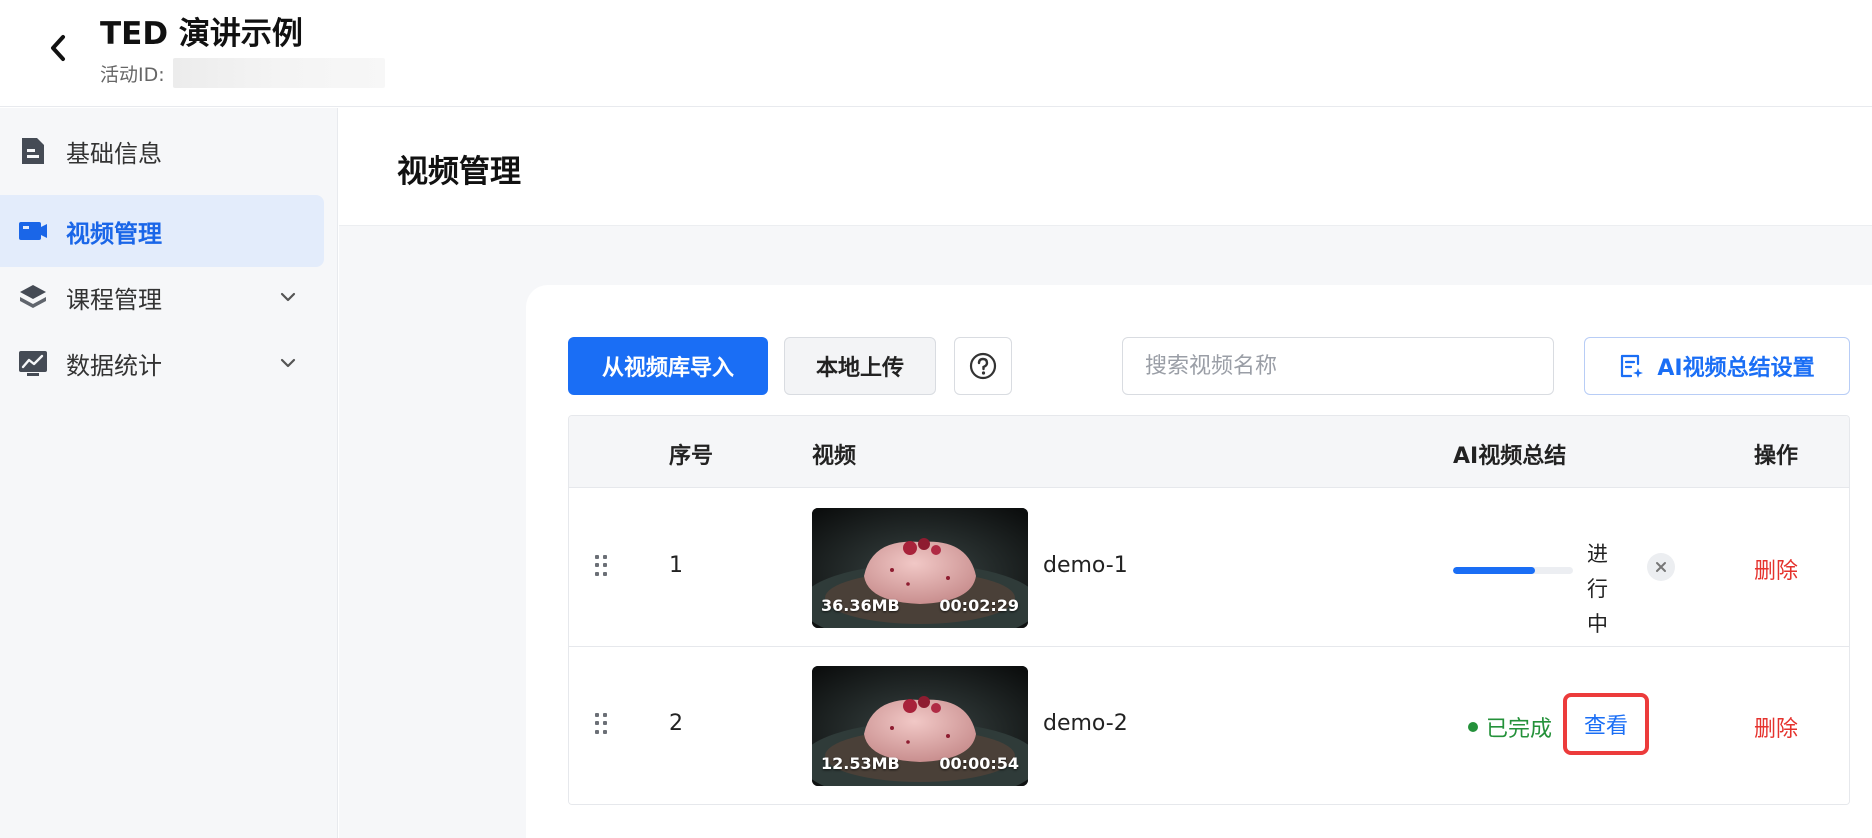  I want to click on ai-summary-settings-label: AI视频总结设置, so click(1736, 368).